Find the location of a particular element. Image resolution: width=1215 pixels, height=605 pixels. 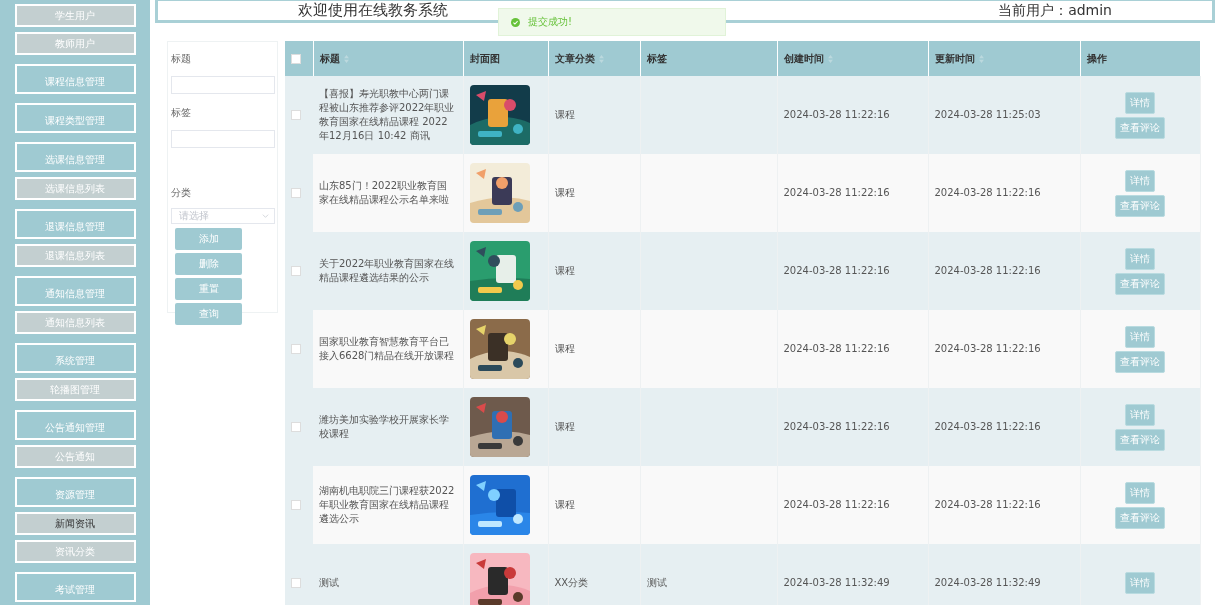

column-header: 文章分类 is located at coordinates (574, 58).